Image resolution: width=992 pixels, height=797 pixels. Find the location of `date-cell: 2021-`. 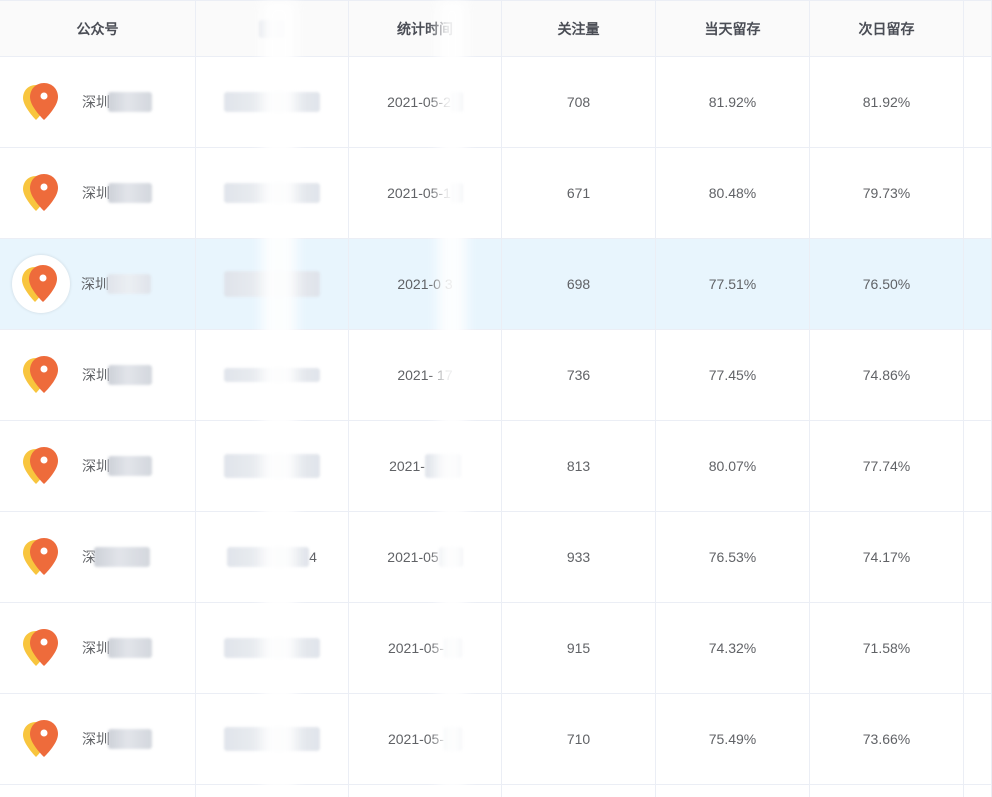

date-cell: 2021- is located at coordinates (425, 466).